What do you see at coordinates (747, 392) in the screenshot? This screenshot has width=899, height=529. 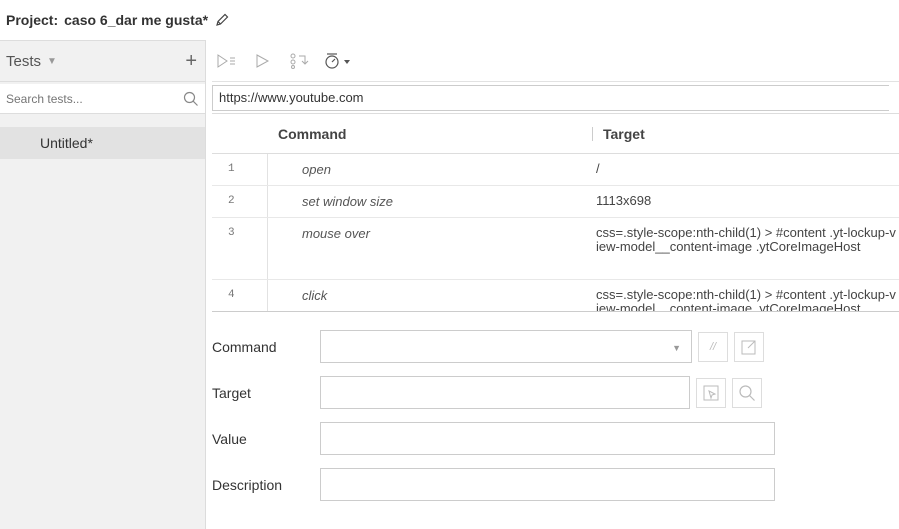 I see `find-target-icon` at bounding box center [747, 392].